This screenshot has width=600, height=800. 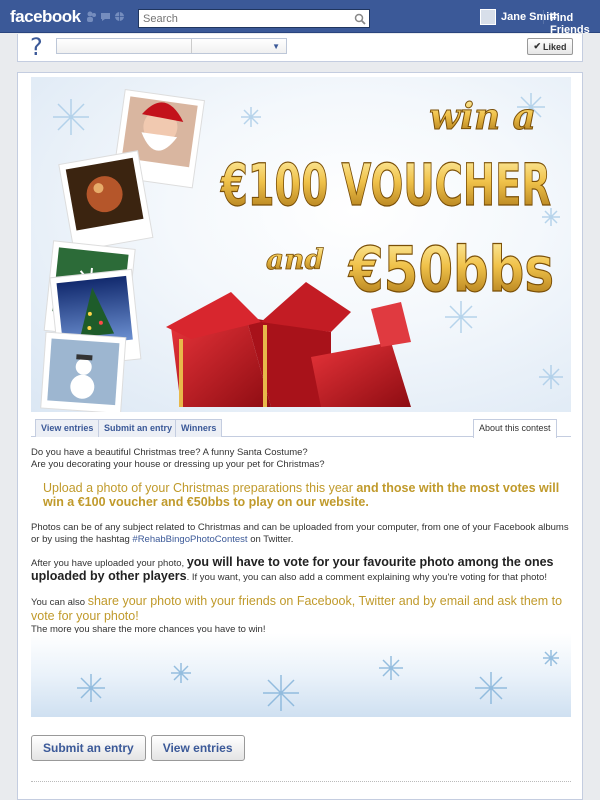 I want to click on tab-winners: Winners, so click(x=199, y=428).